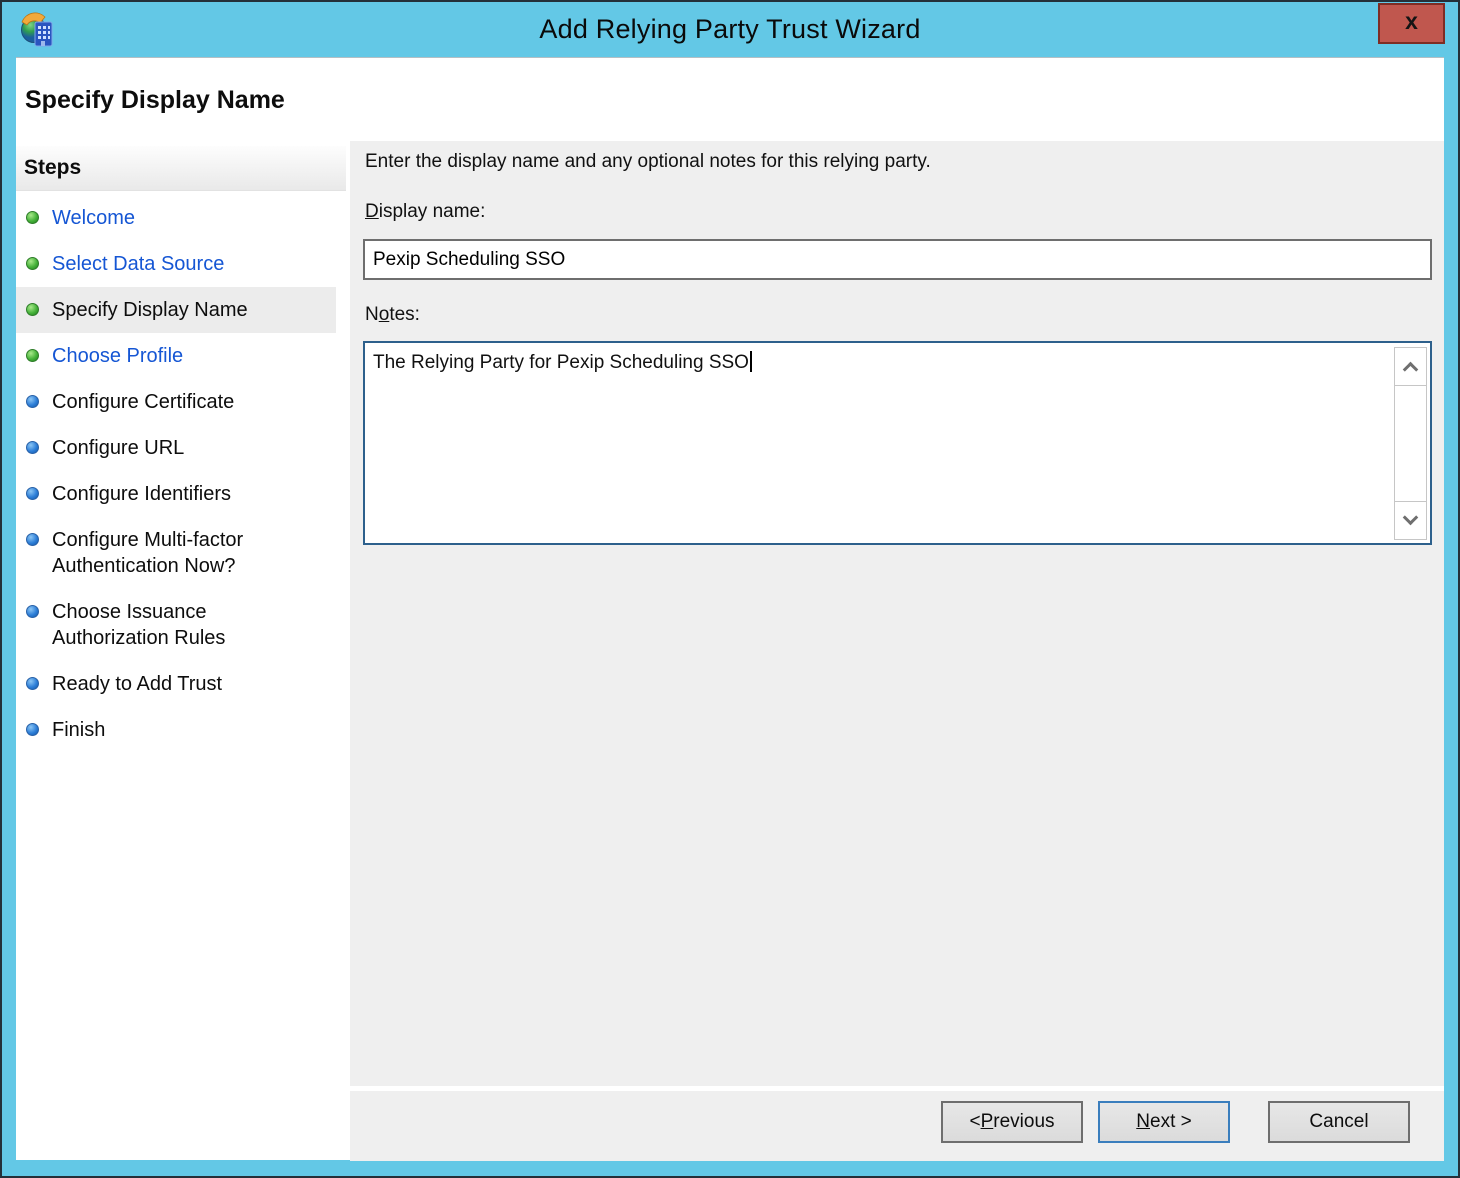 The width and height of the screenshot is (1460, 1178). Describe the element at coordinates (425, 211) in the screenshot. I see `display-name-label: Display name:` at that location.